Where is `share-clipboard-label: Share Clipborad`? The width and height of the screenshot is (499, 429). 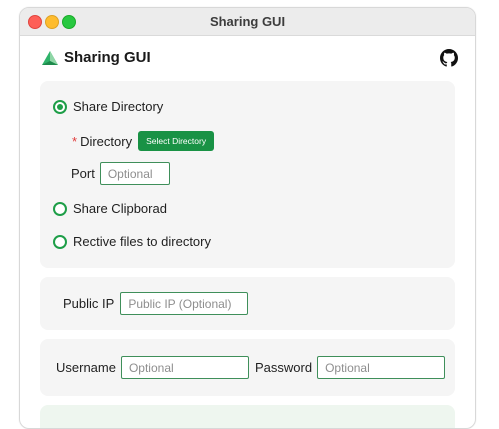 share-clipboard-label: Share Clipborad is located at coordinates (120, 208).